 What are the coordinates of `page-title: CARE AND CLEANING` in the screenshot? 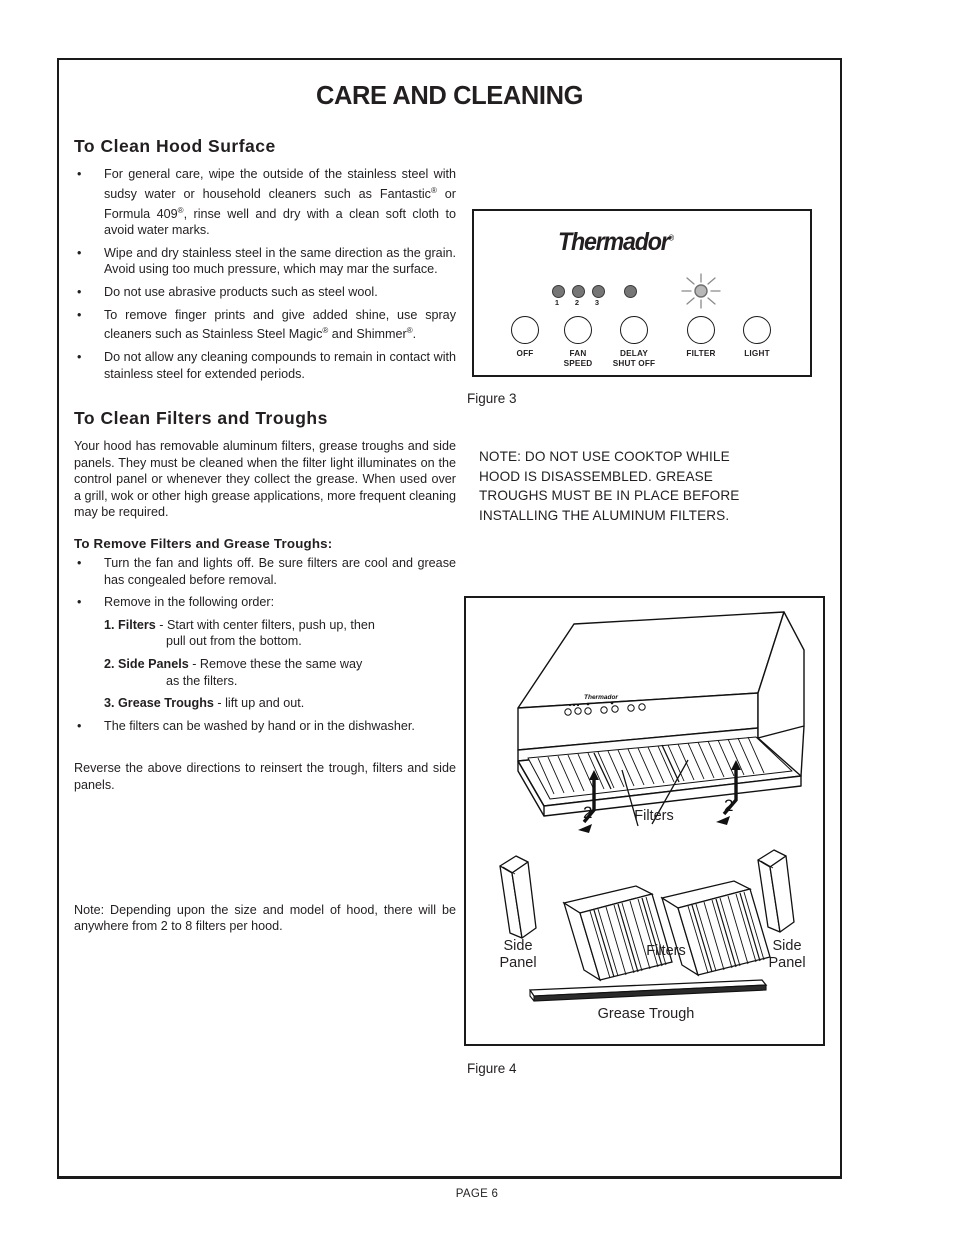 It's located at (449, 96).